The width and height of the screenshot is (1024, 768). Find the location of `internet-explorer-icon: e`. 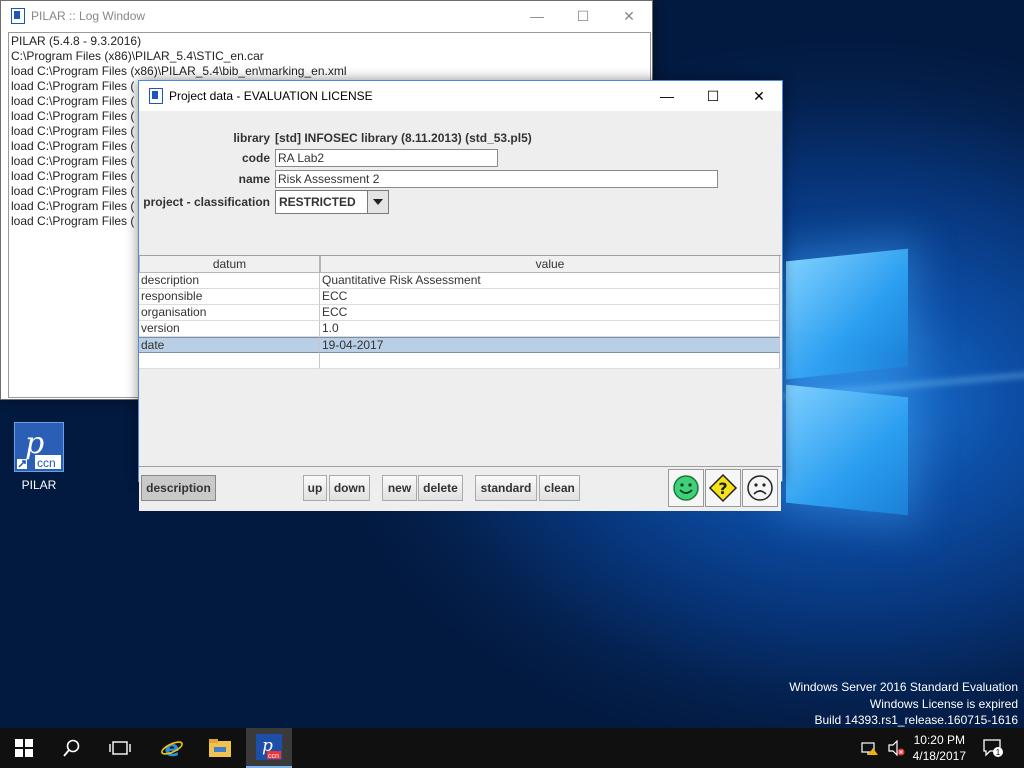

internet-explorer-icon: e is located at coordinates (172, 748).